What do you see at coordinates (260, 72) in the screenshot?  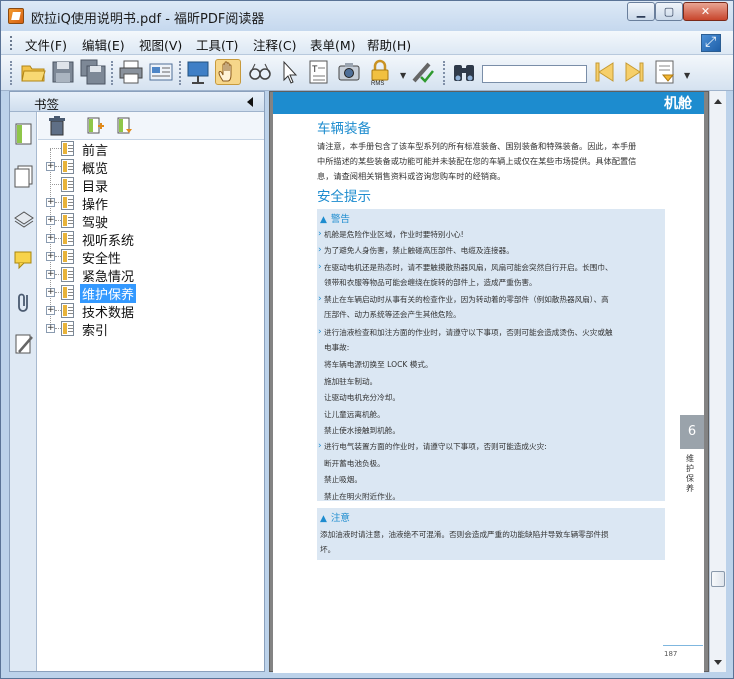 I see `zoom-glasses-icon` at bounding box center [260, 72].